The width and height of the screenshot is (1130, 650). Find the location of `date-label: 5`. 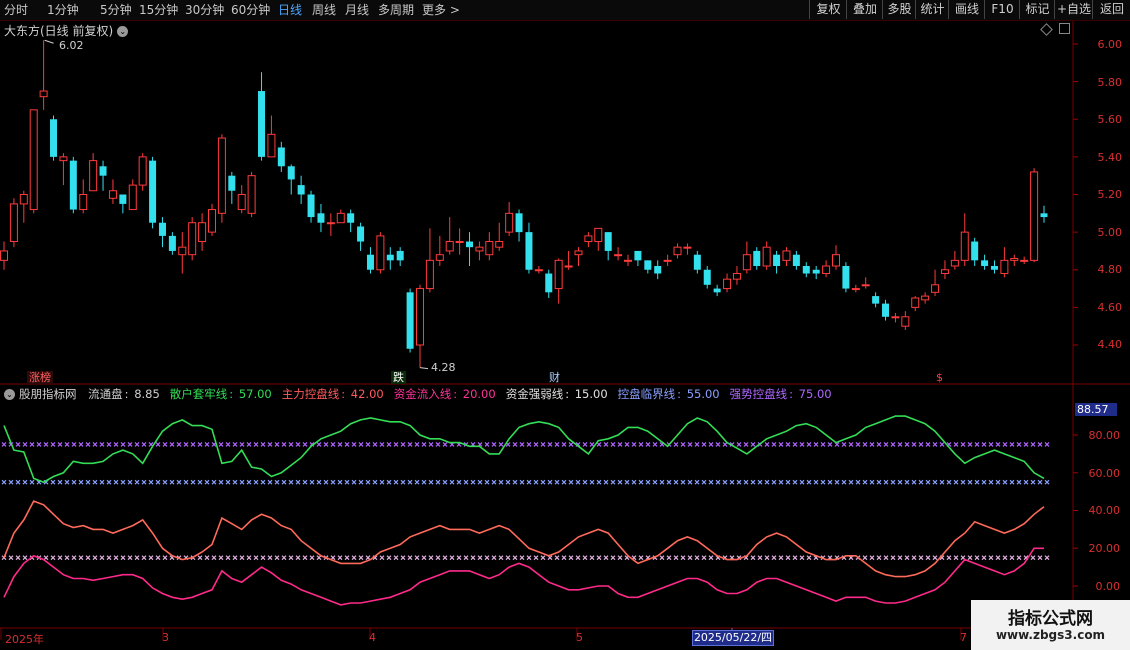

date-label: 5 is located at coordinates (579, 637).